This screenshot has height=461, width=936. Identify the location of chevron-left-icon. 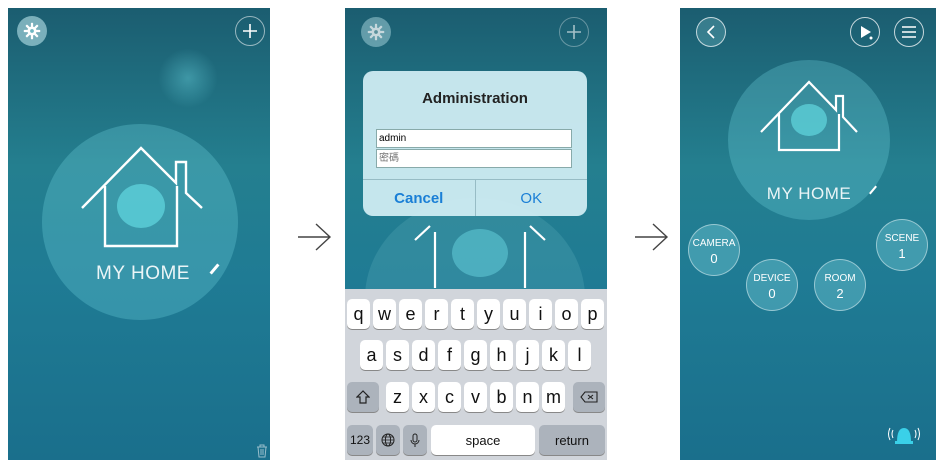
(710, 32).